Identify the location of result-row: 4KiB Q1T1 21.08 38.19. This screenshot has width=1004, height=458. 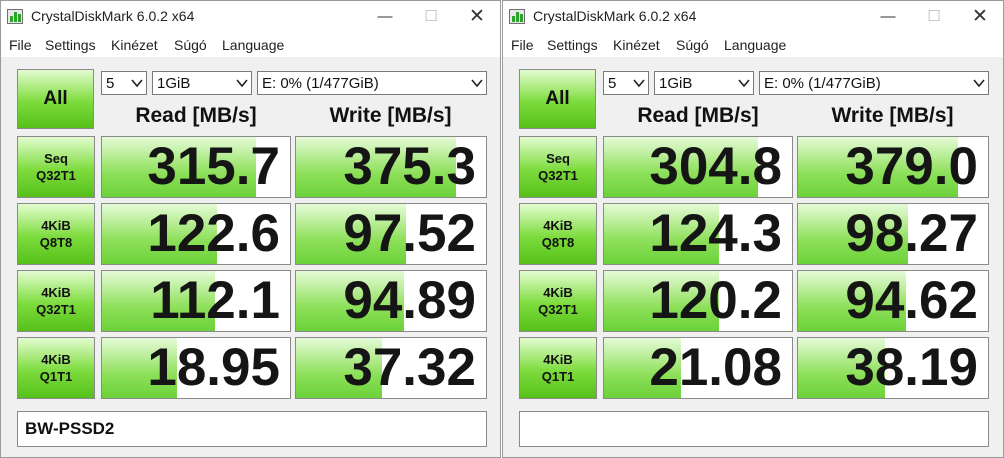
(753, 368).